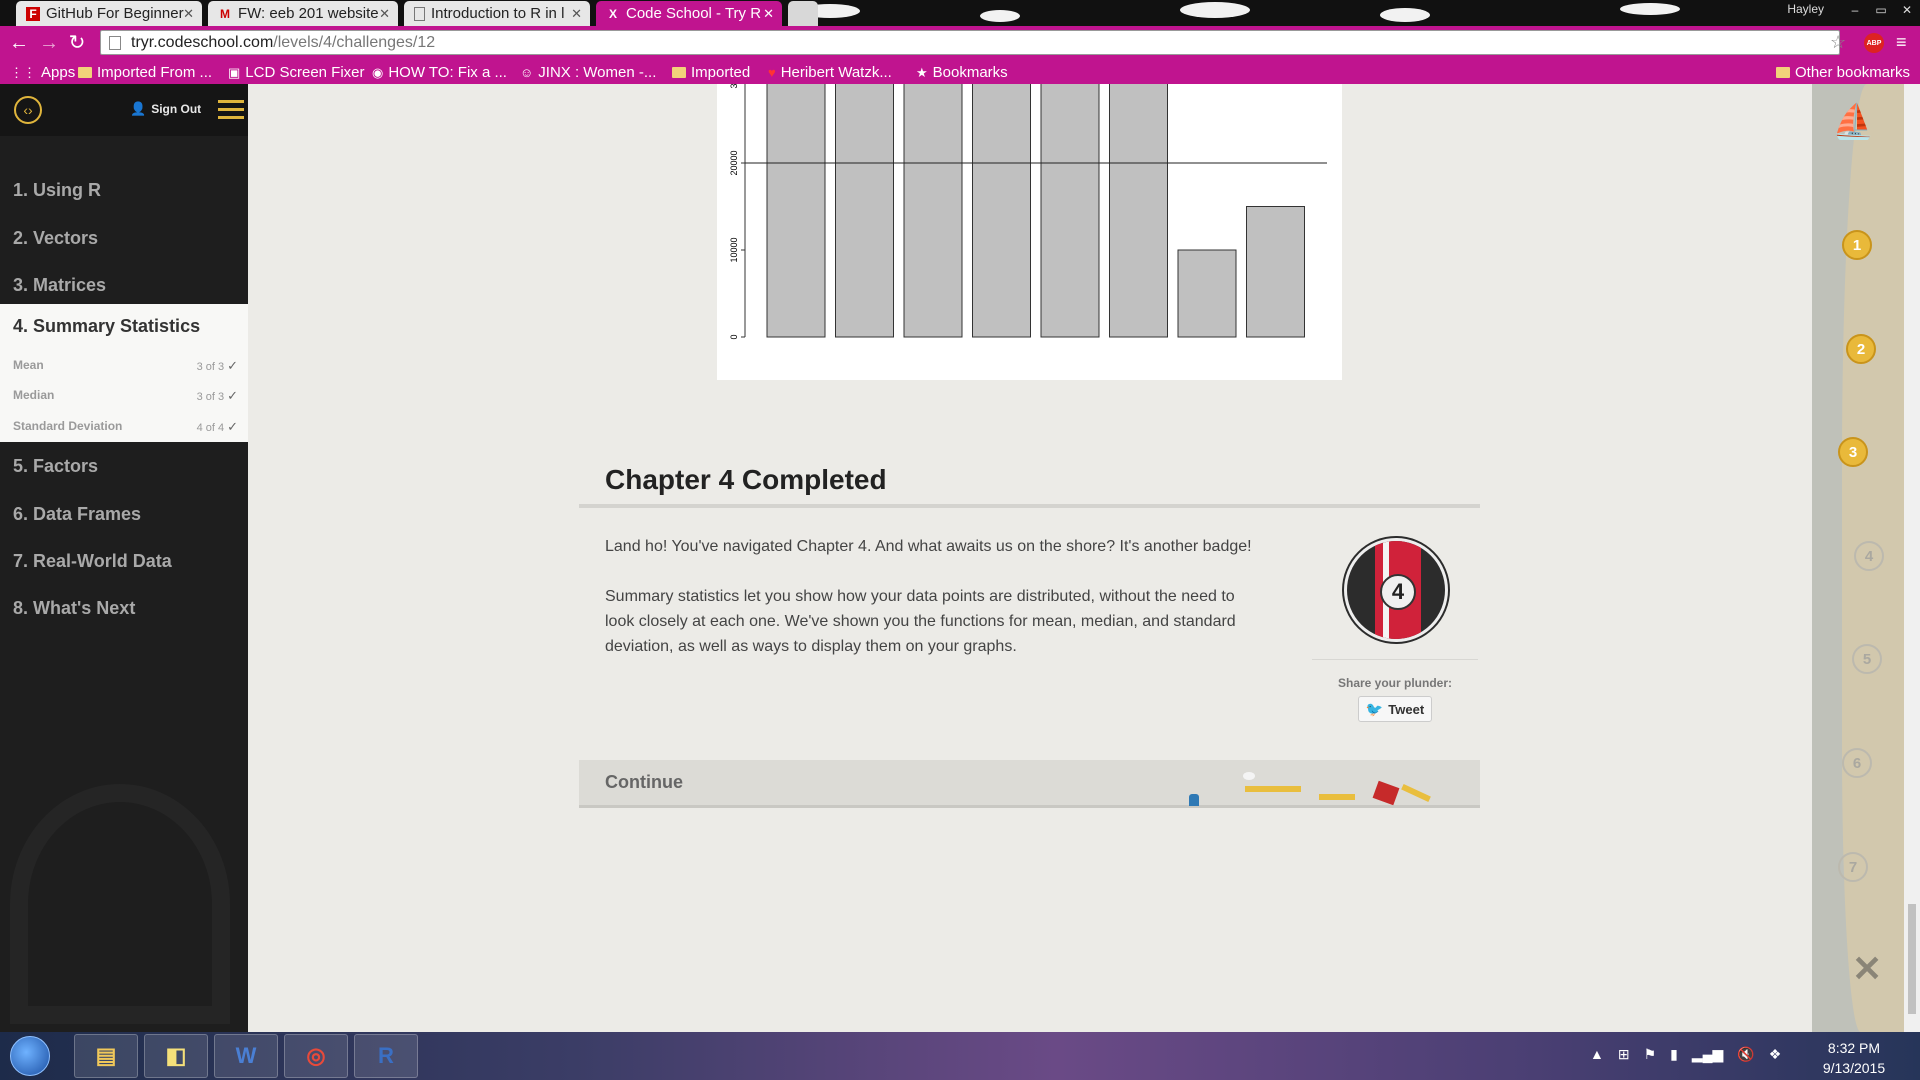 The image size is (1920, 1080). I want to click on browser-menu-icon: ≡, so click(1901, 42).